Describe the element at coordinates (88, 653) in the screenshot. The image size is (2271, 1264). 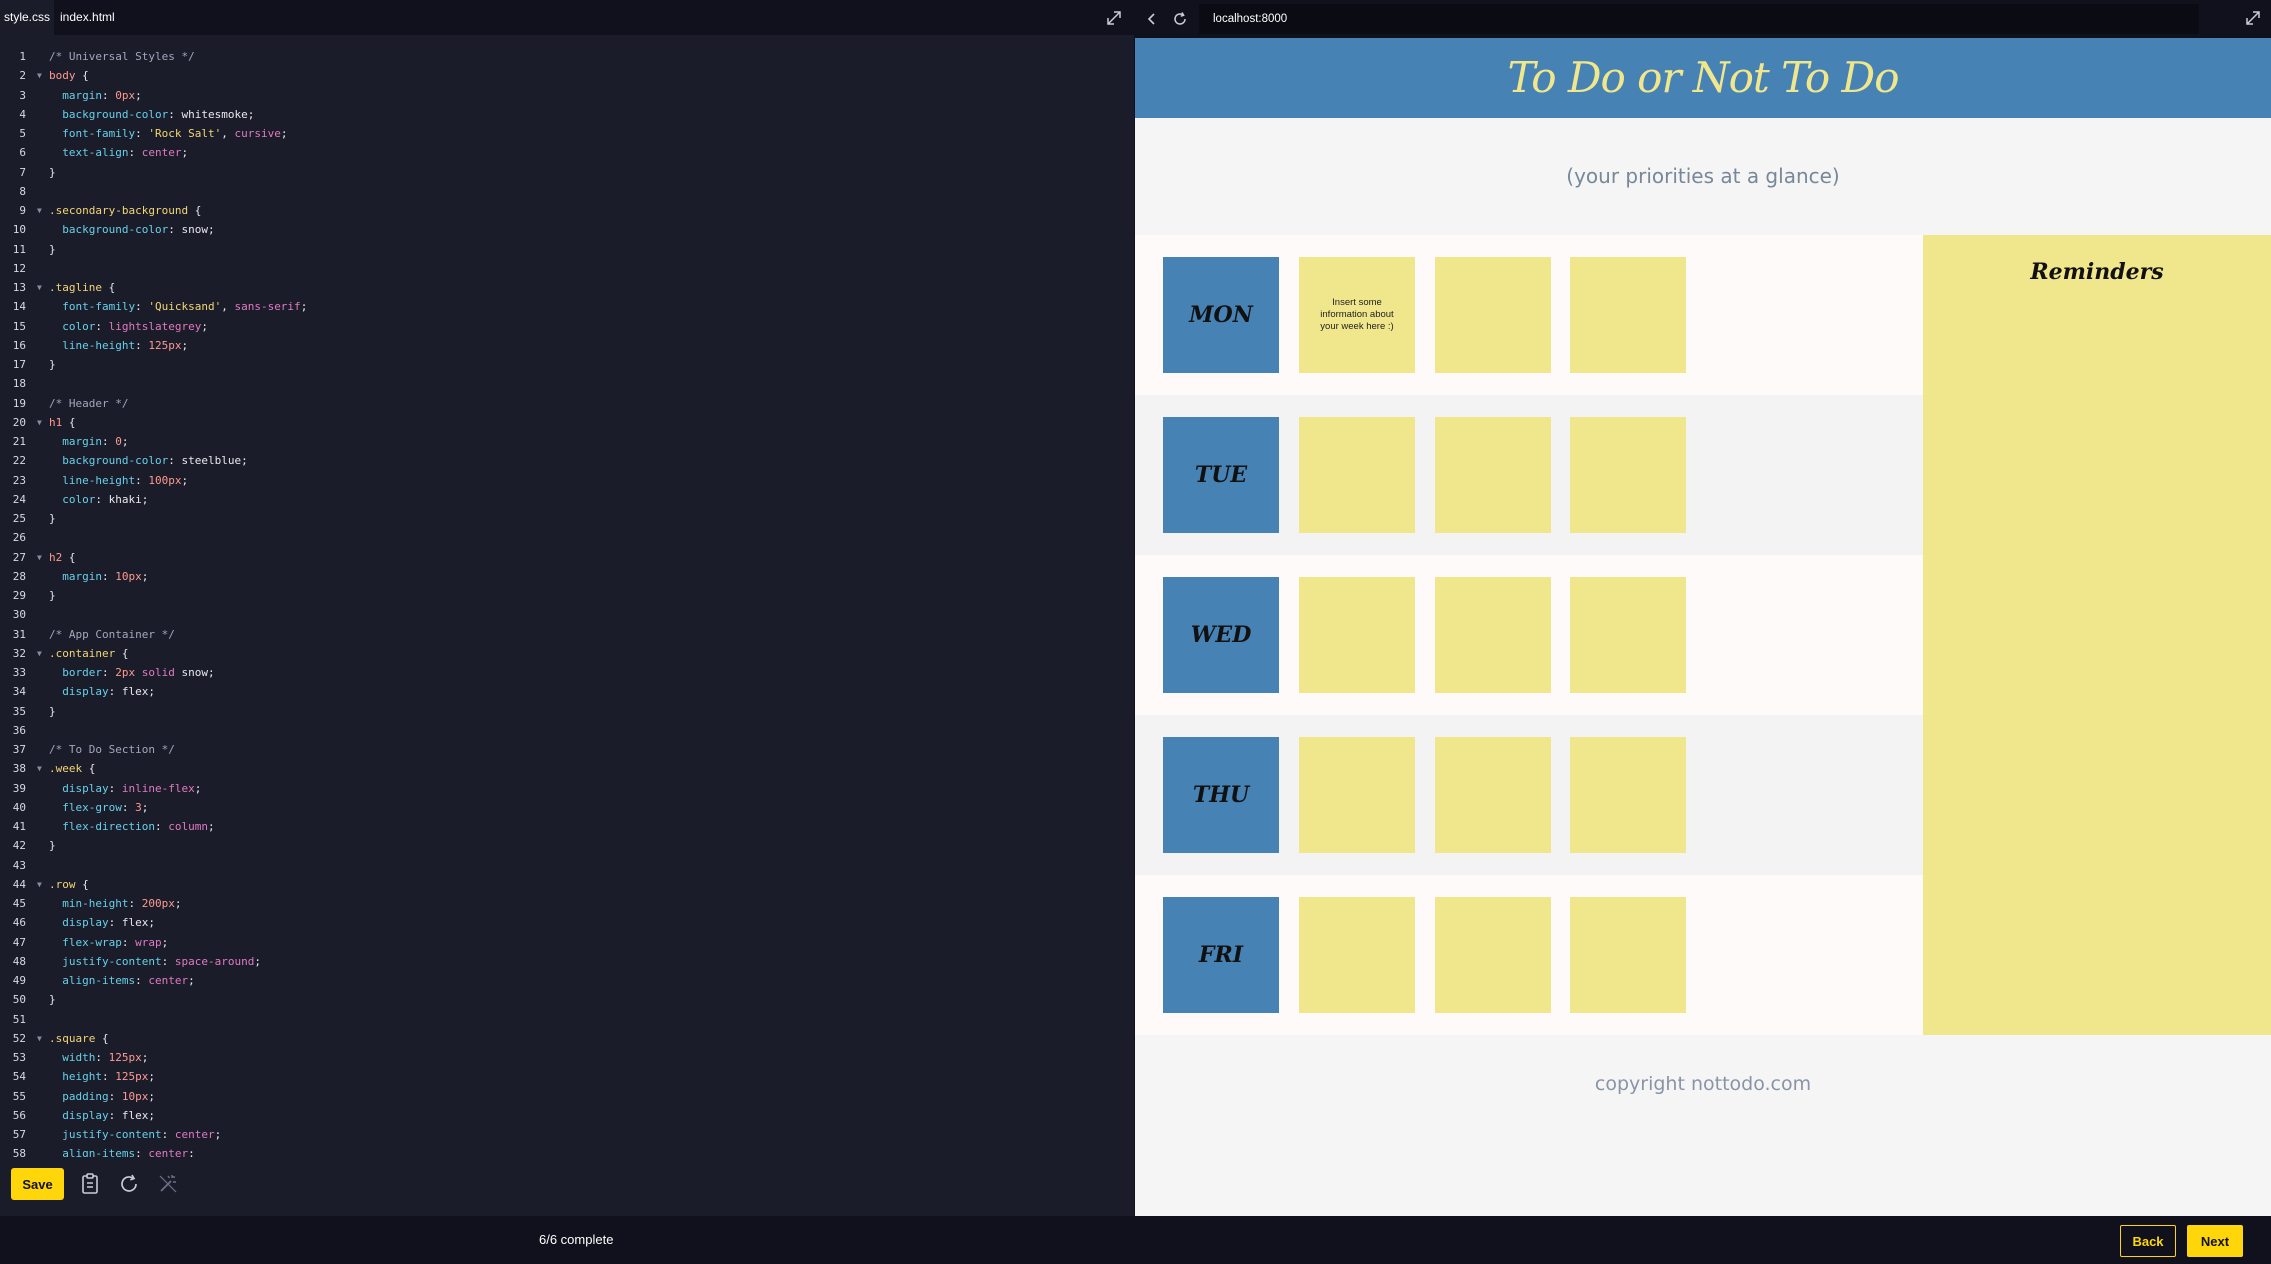
I see `code-text: .container {` at that location.